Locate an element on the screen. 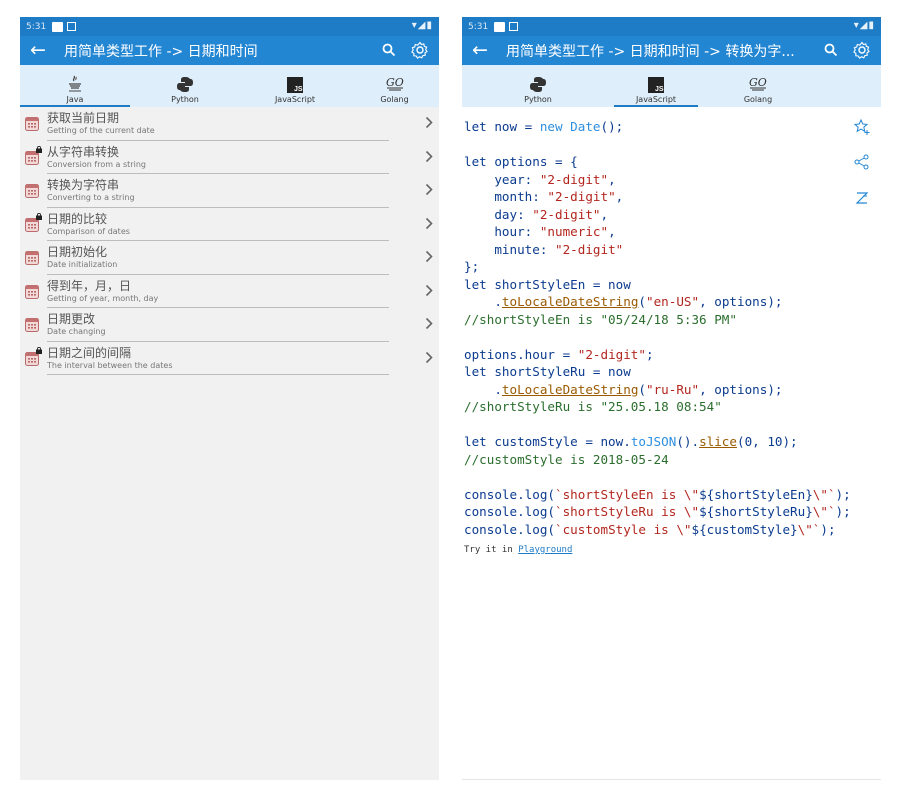  font-size-icon is located at coordinates (862, 198).